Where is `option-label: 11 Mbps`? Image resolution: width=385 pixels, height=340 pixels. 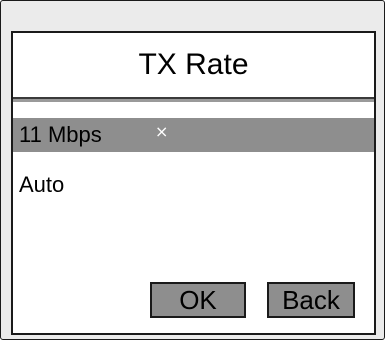 option-label: 11 Mbps is located at coordinates (60, 134).